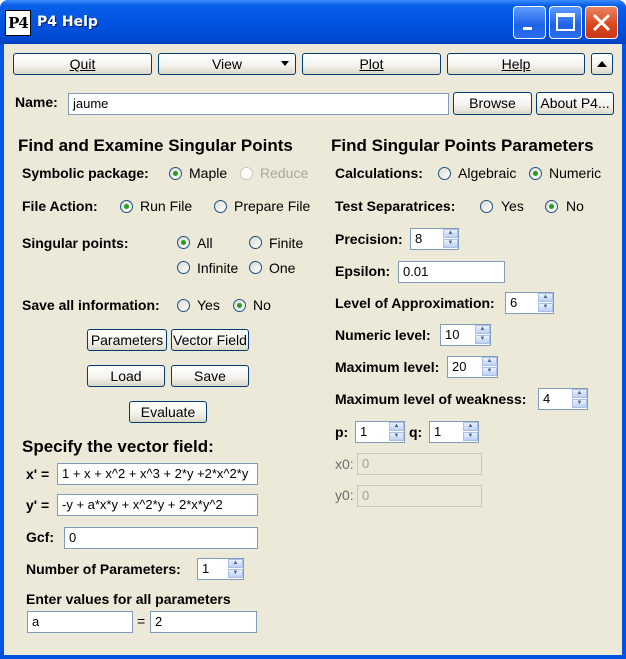  I want to click on singular-points-label: Singular points:, so click(75, 243).